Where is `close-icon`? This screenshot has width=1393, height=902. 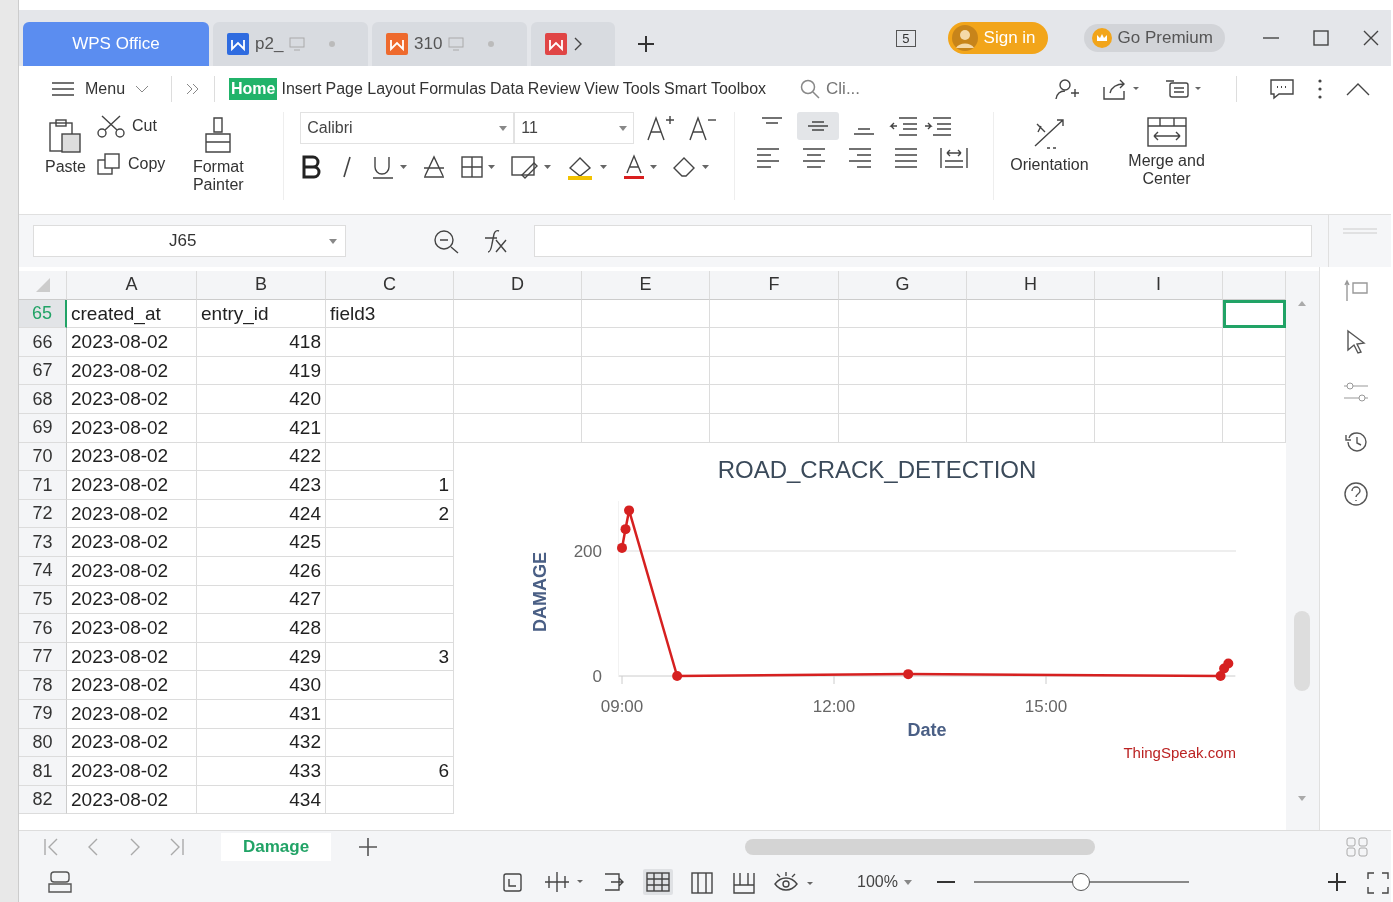
close-icon is located at coordinates (1371, 38).